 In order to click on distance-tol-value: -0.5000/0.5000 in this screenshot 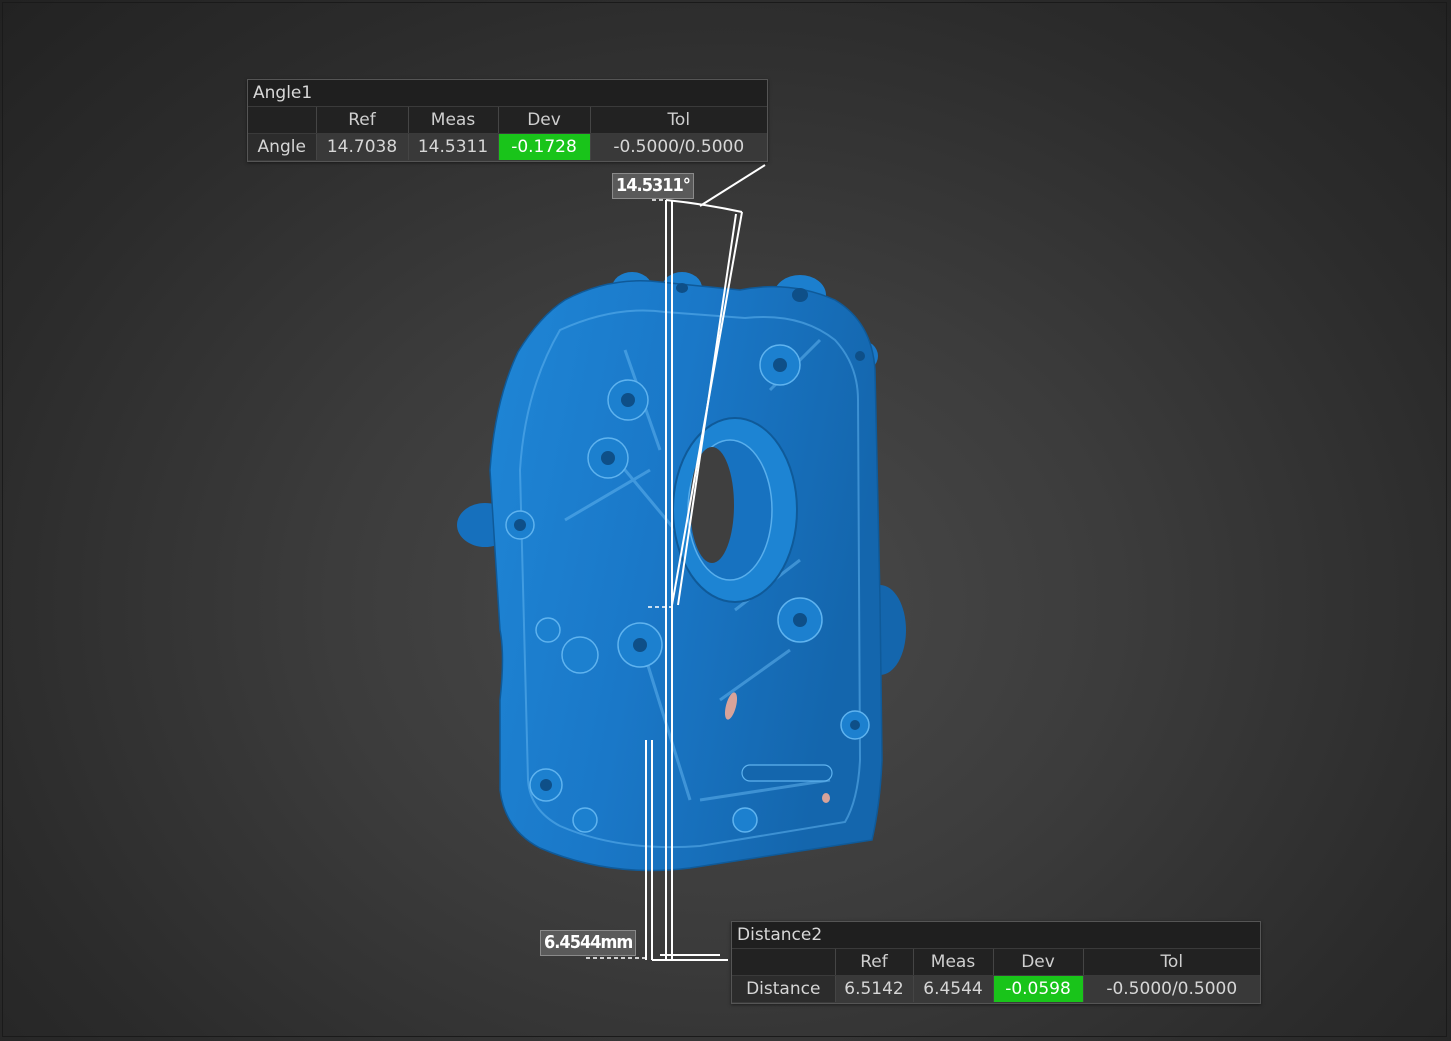, I will do `click(1171, 989)`.